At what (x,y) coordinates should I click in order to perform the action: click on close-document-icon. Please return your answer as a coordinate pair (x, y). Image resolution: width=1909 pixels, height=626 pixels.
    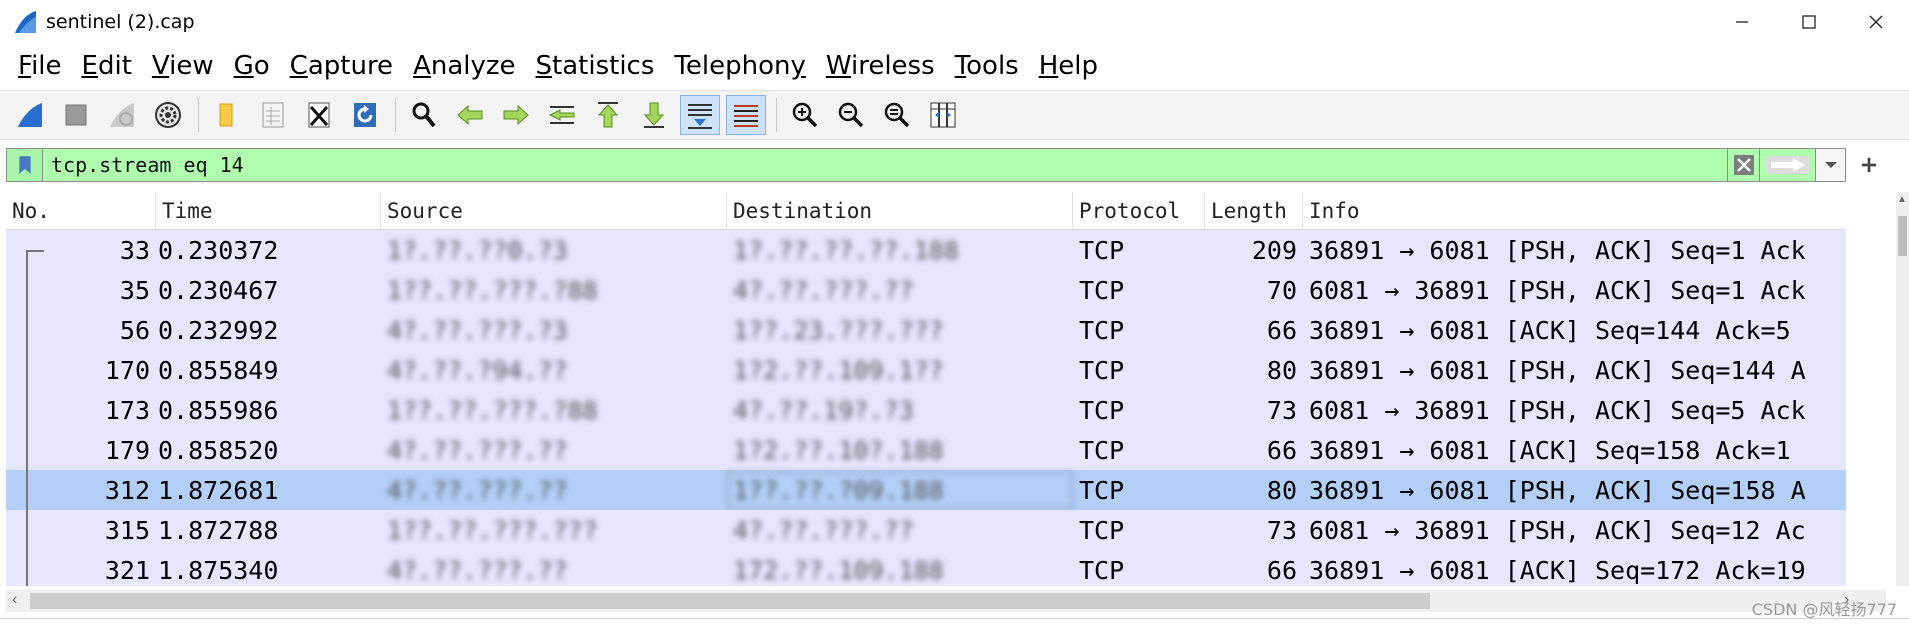
    Looking at the image, I should click on (319, 115).